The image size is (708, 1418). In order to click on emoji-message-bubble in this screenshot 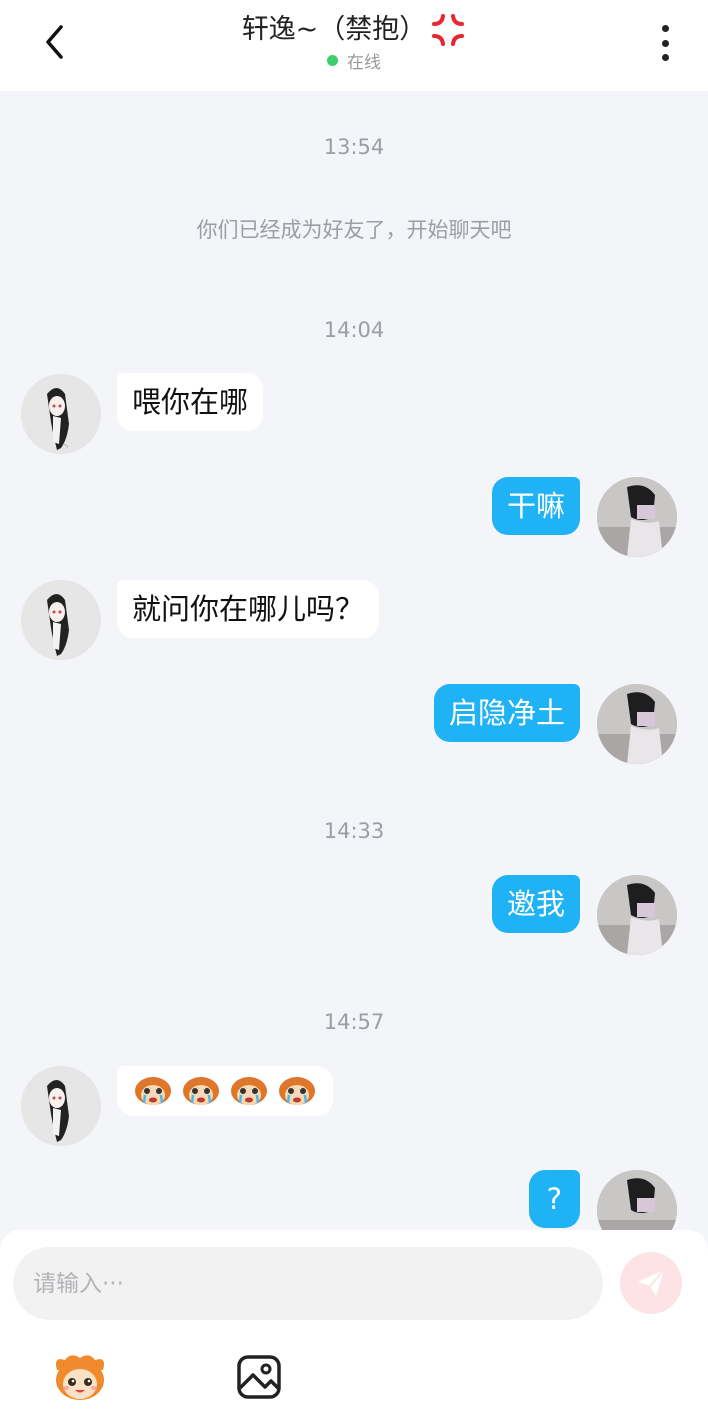, I will do `click(225, 1091)`.